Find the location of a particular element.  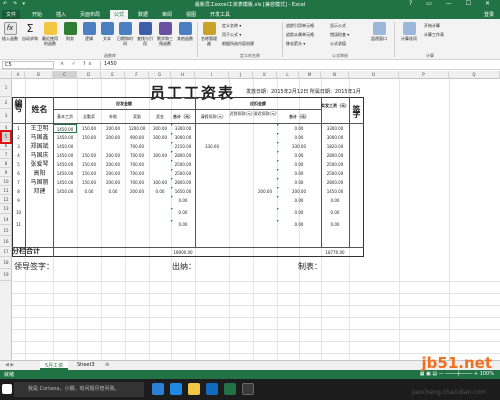

show-formulas-button: 显示公式 is located at coordinates (338, 25).